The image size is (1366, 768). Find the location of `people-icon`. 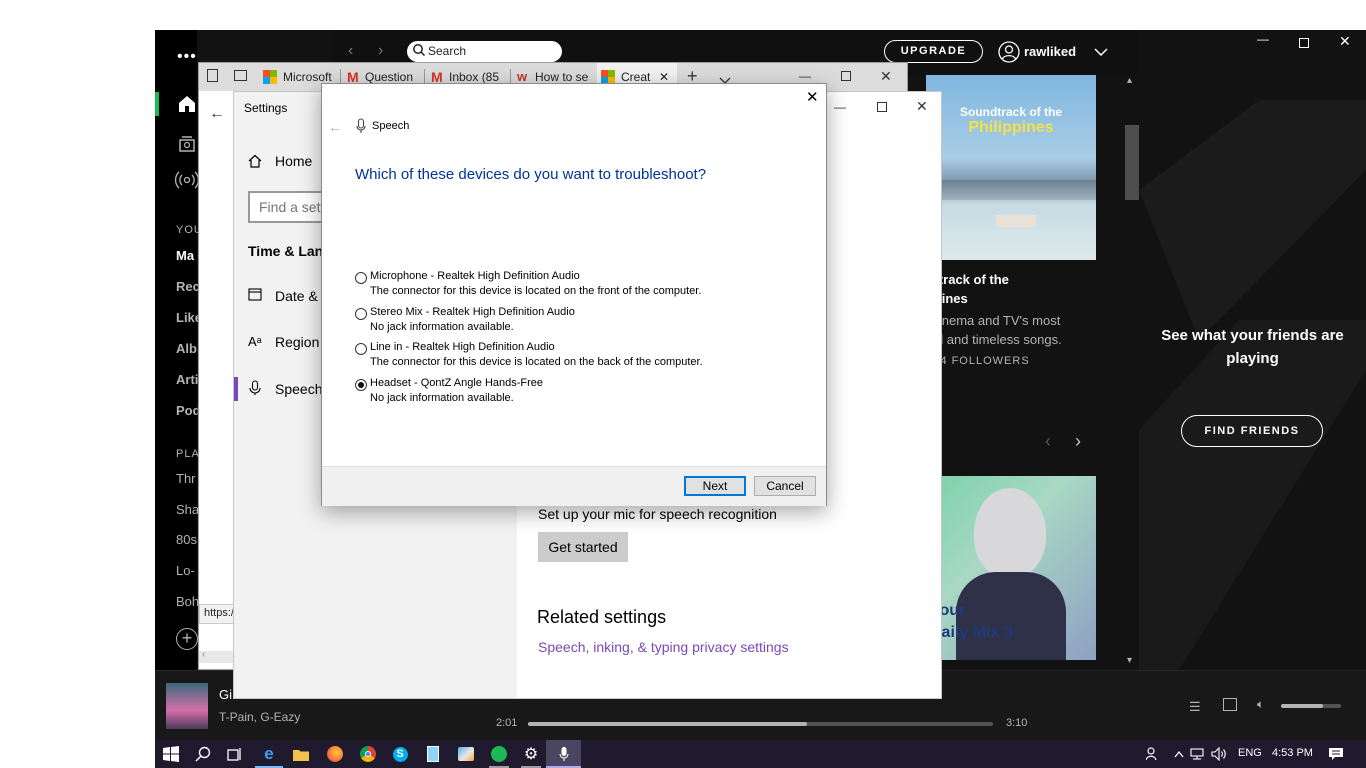

people-icon is located at coordinates (1153, 754).